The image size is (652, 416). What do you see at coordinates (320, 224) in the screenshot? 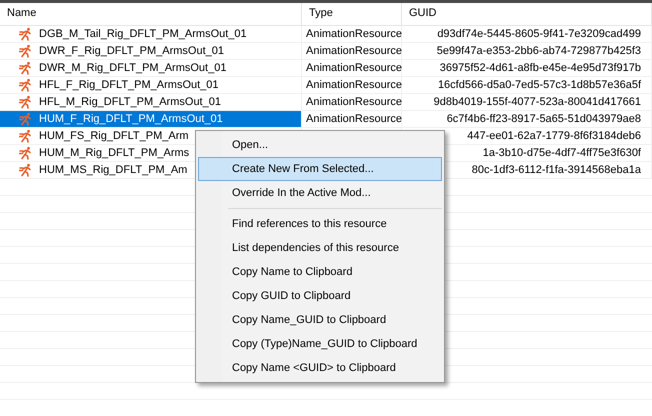
I see `menu-item: Find references to this resource` at bounding box center [320, 224].